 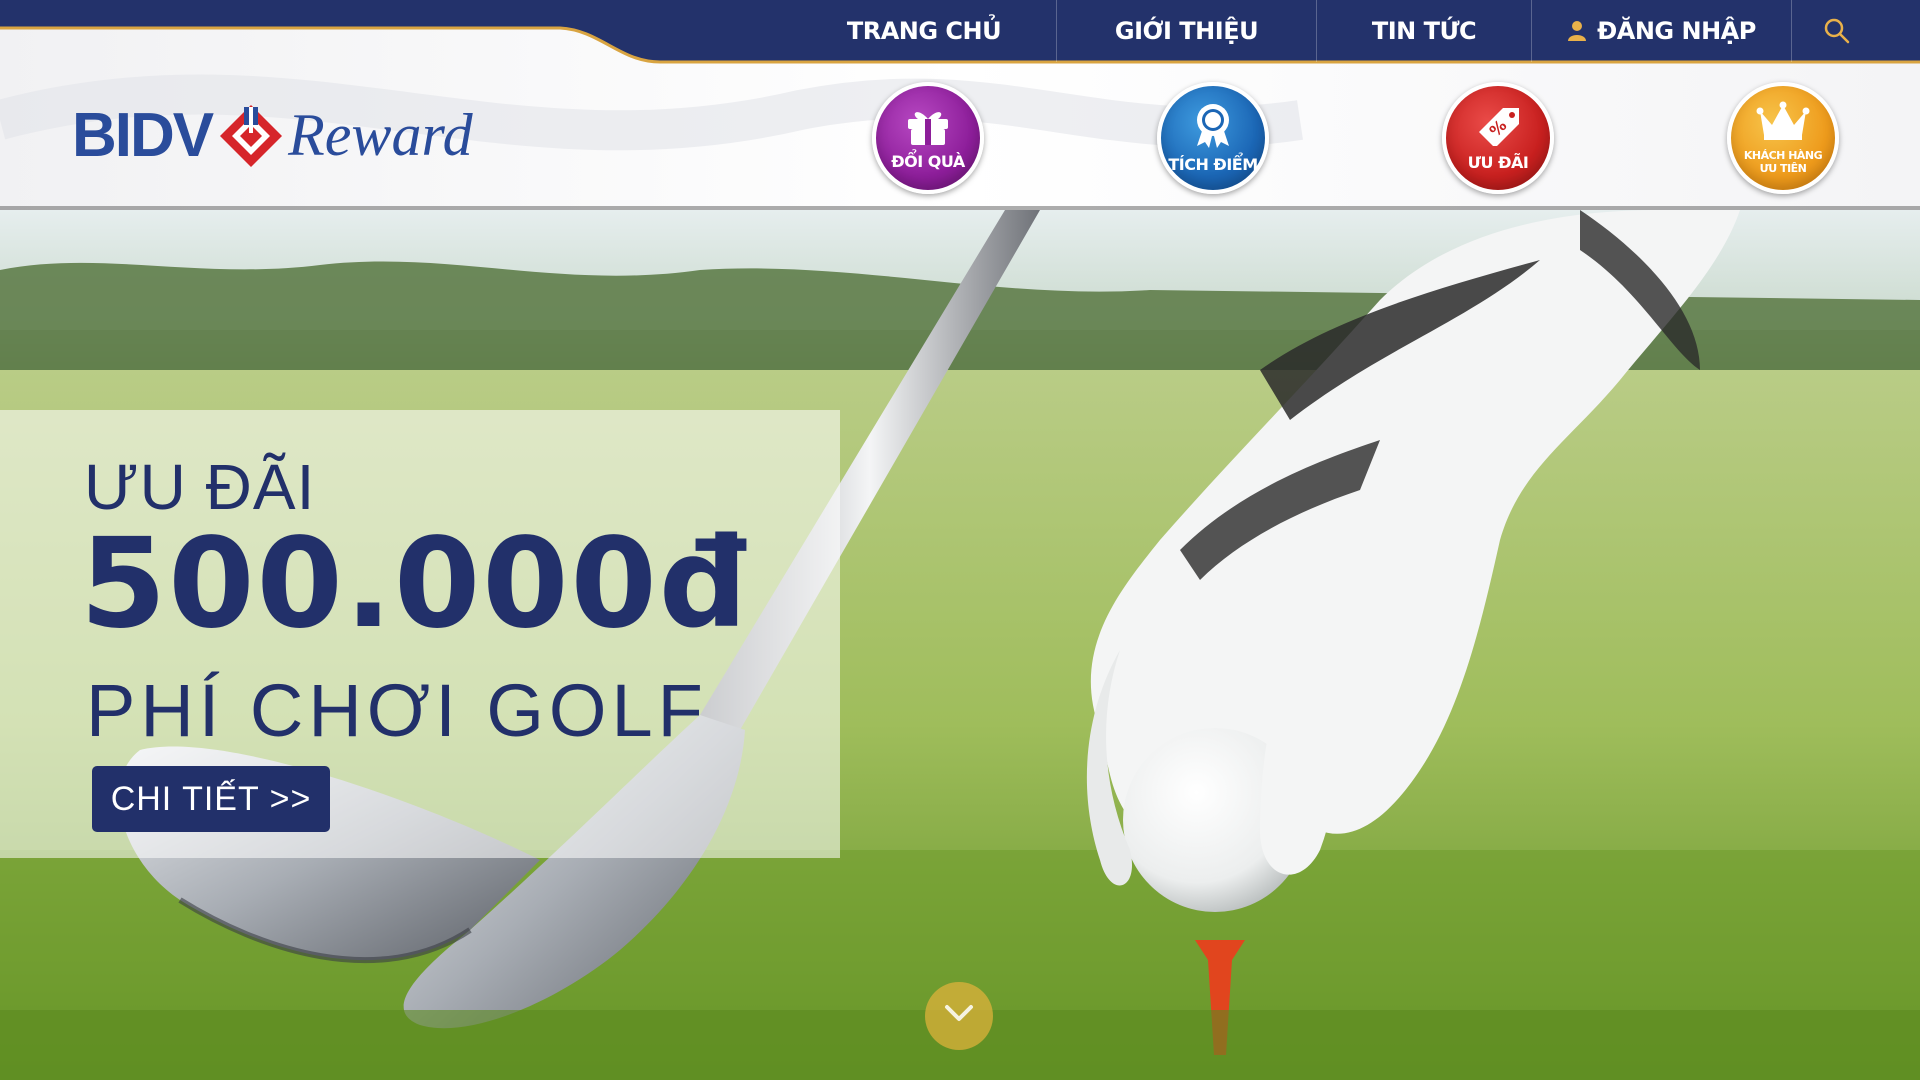 I want to click on earn-points-button: TÍCH ĐIỂM, so click(x=1213, y=138).